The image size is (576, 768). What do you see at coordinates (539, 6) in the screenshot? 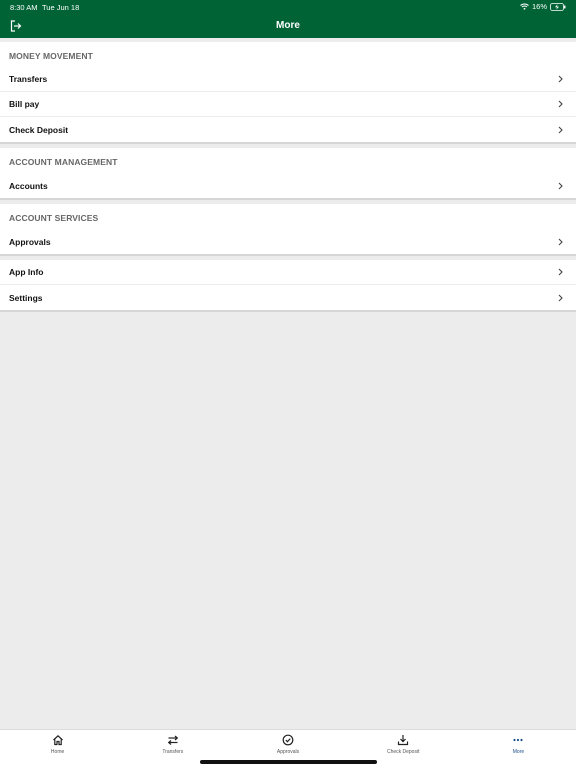
I see `battery-percent: 16%` at bounding box center [539, 6].